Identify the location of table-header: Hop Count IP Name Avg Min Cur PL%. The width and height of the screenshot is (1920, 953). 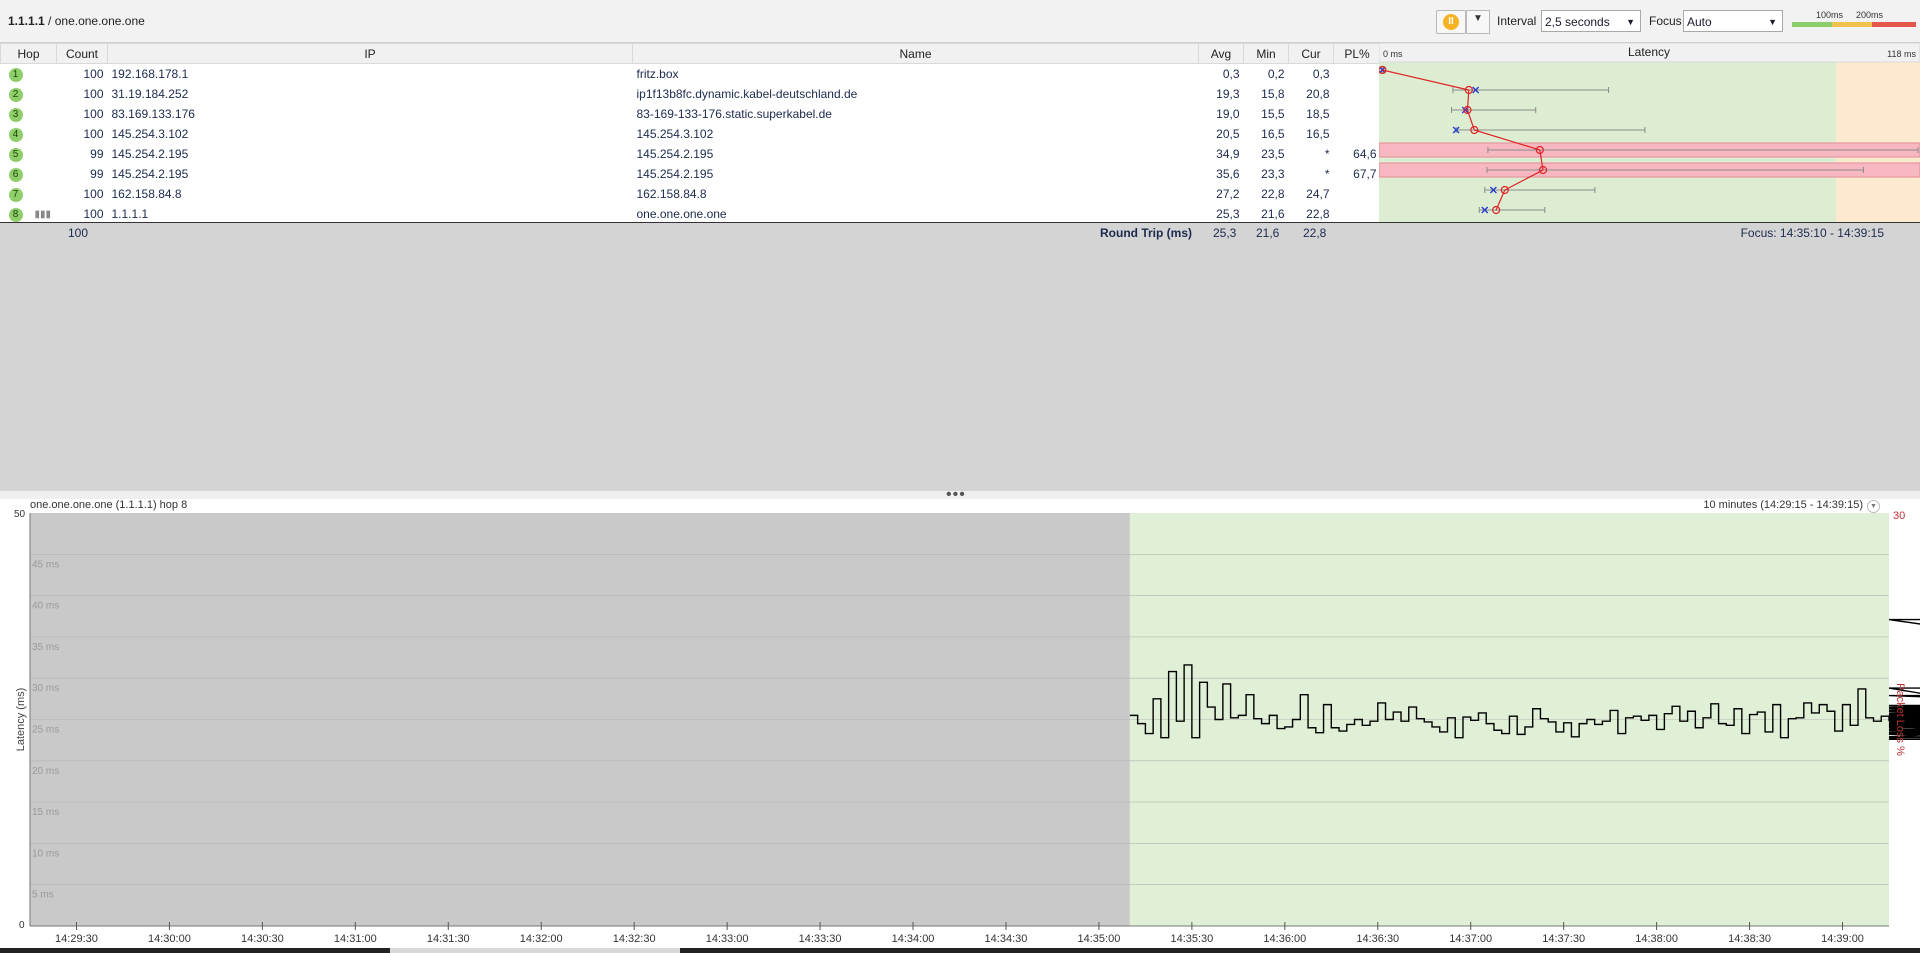
(690, 53).